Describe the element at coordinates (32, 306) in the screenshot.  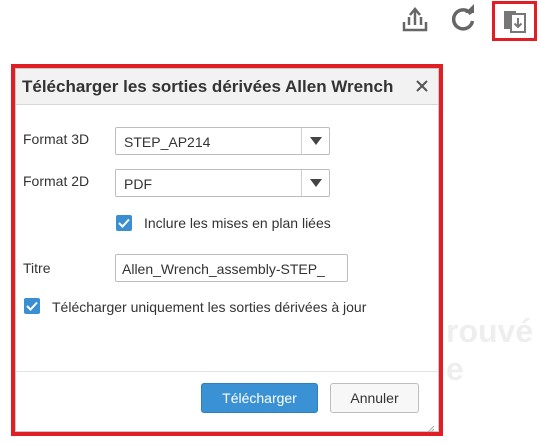
I see `uptodate-only-checkbox` at that location.